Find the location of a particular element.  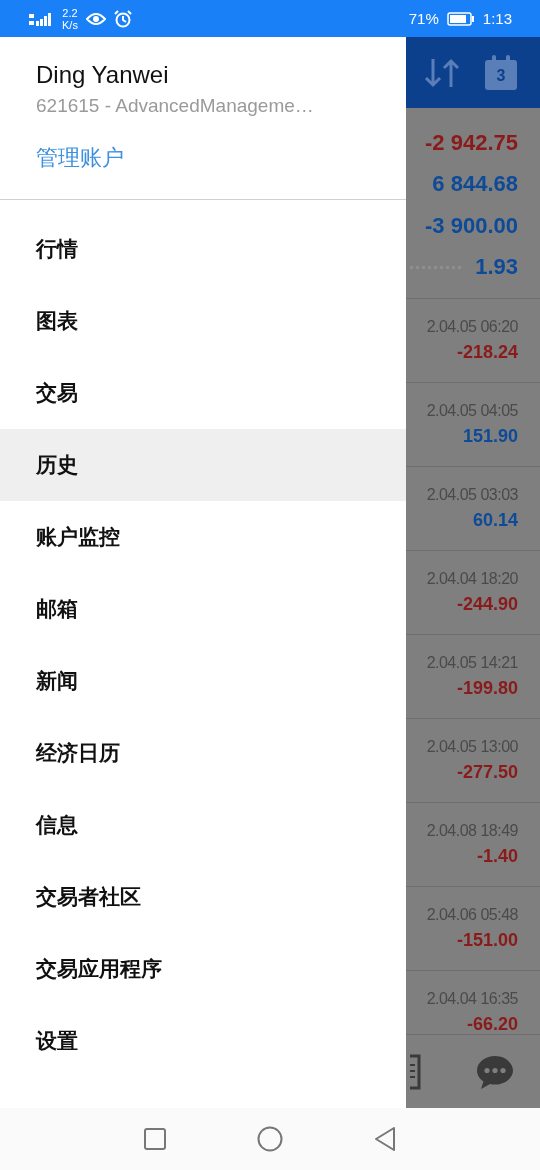

summary-value: -2 942.75 is located at coordinates (471, 142).